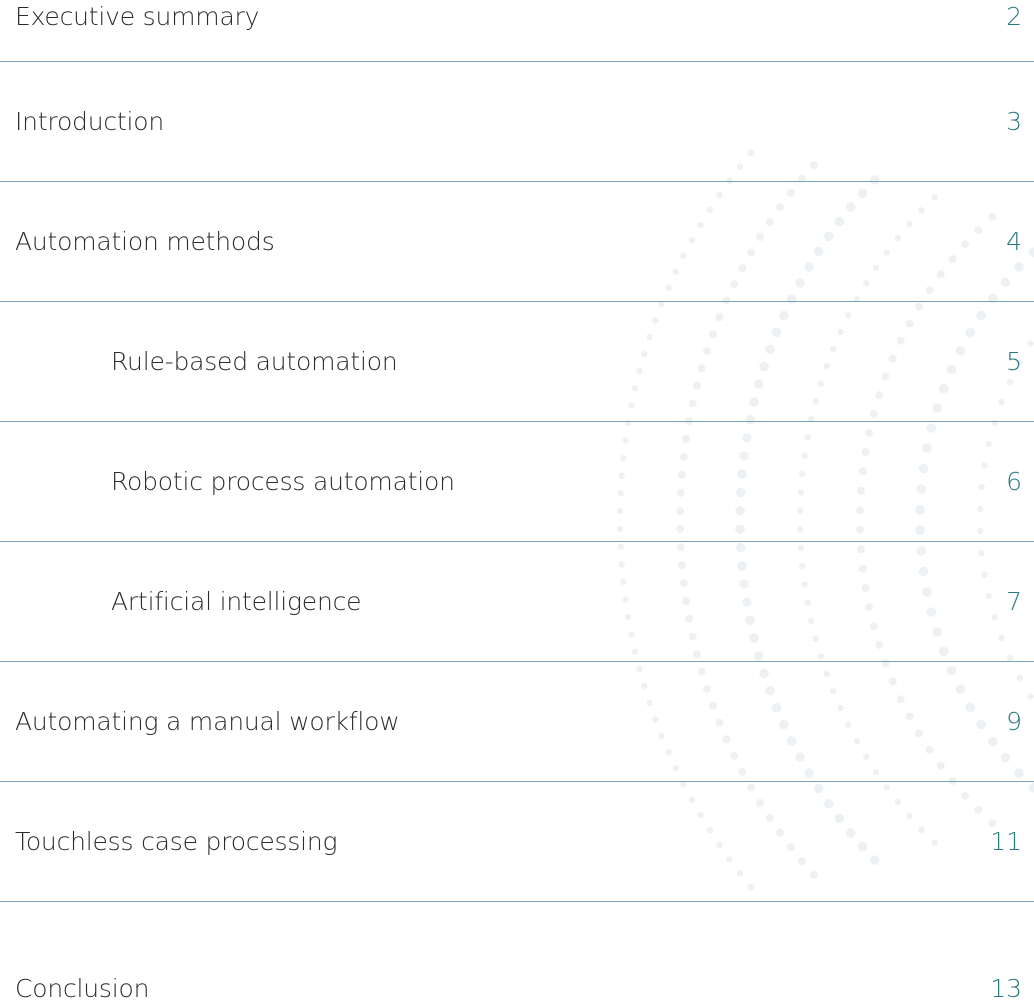 This screenshot has height=1003, width=1034. What do you see at coordinates (517, 602) in the screenshot?
I see `toc-entry-artificial-intelligence: Artificial intelligence 7` at bounding box center [517, 602].